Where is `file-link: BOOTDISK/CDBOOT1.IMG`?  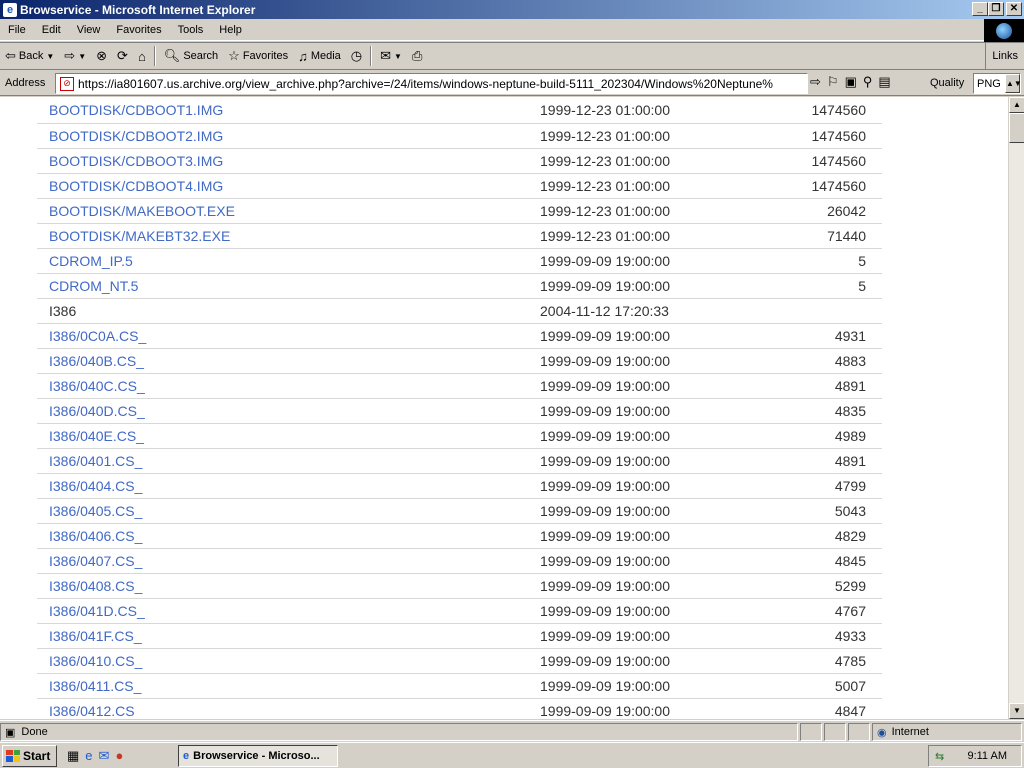
file-link: BOOTDISK/CDBOOT1.IMG is located at coordinates (136, 110).